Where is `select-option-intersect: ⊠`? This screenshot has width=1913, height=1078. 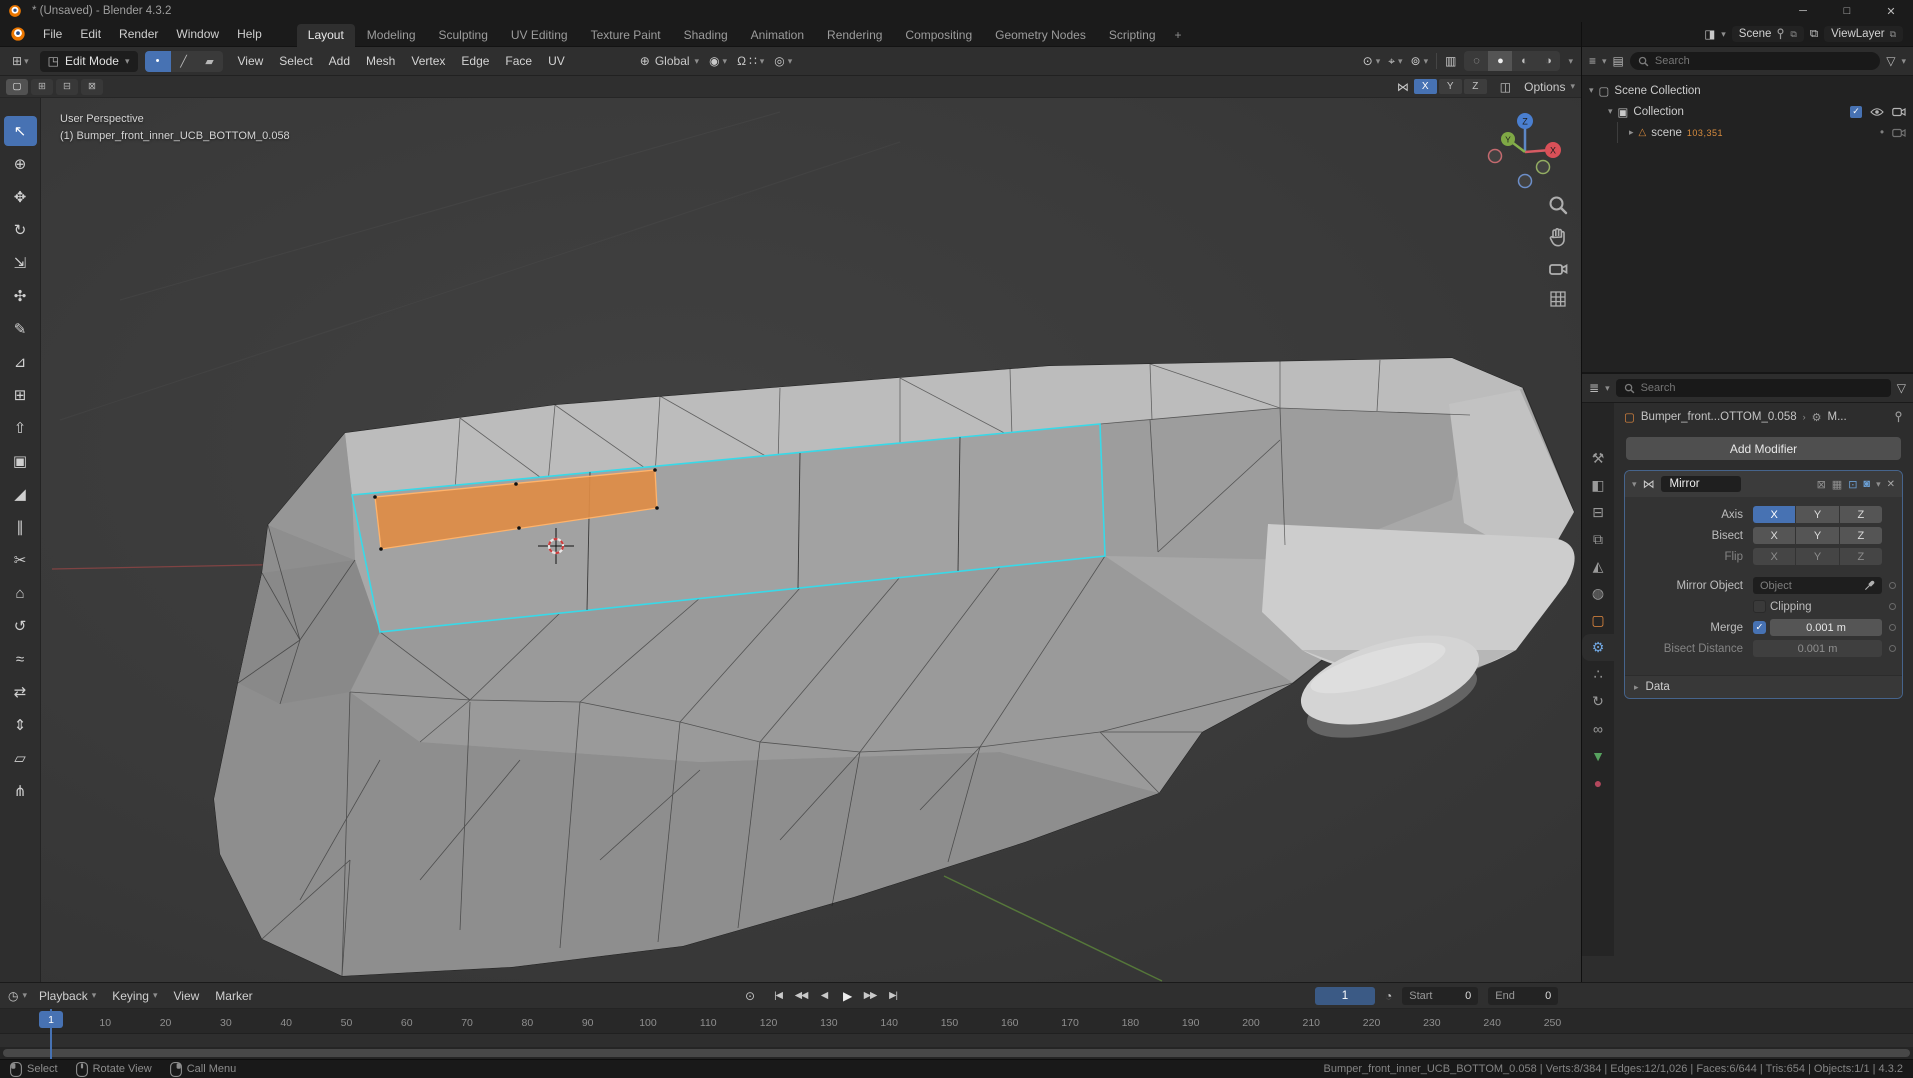
select-option-intersect: ⊠ is located at coordinates (92, 86).